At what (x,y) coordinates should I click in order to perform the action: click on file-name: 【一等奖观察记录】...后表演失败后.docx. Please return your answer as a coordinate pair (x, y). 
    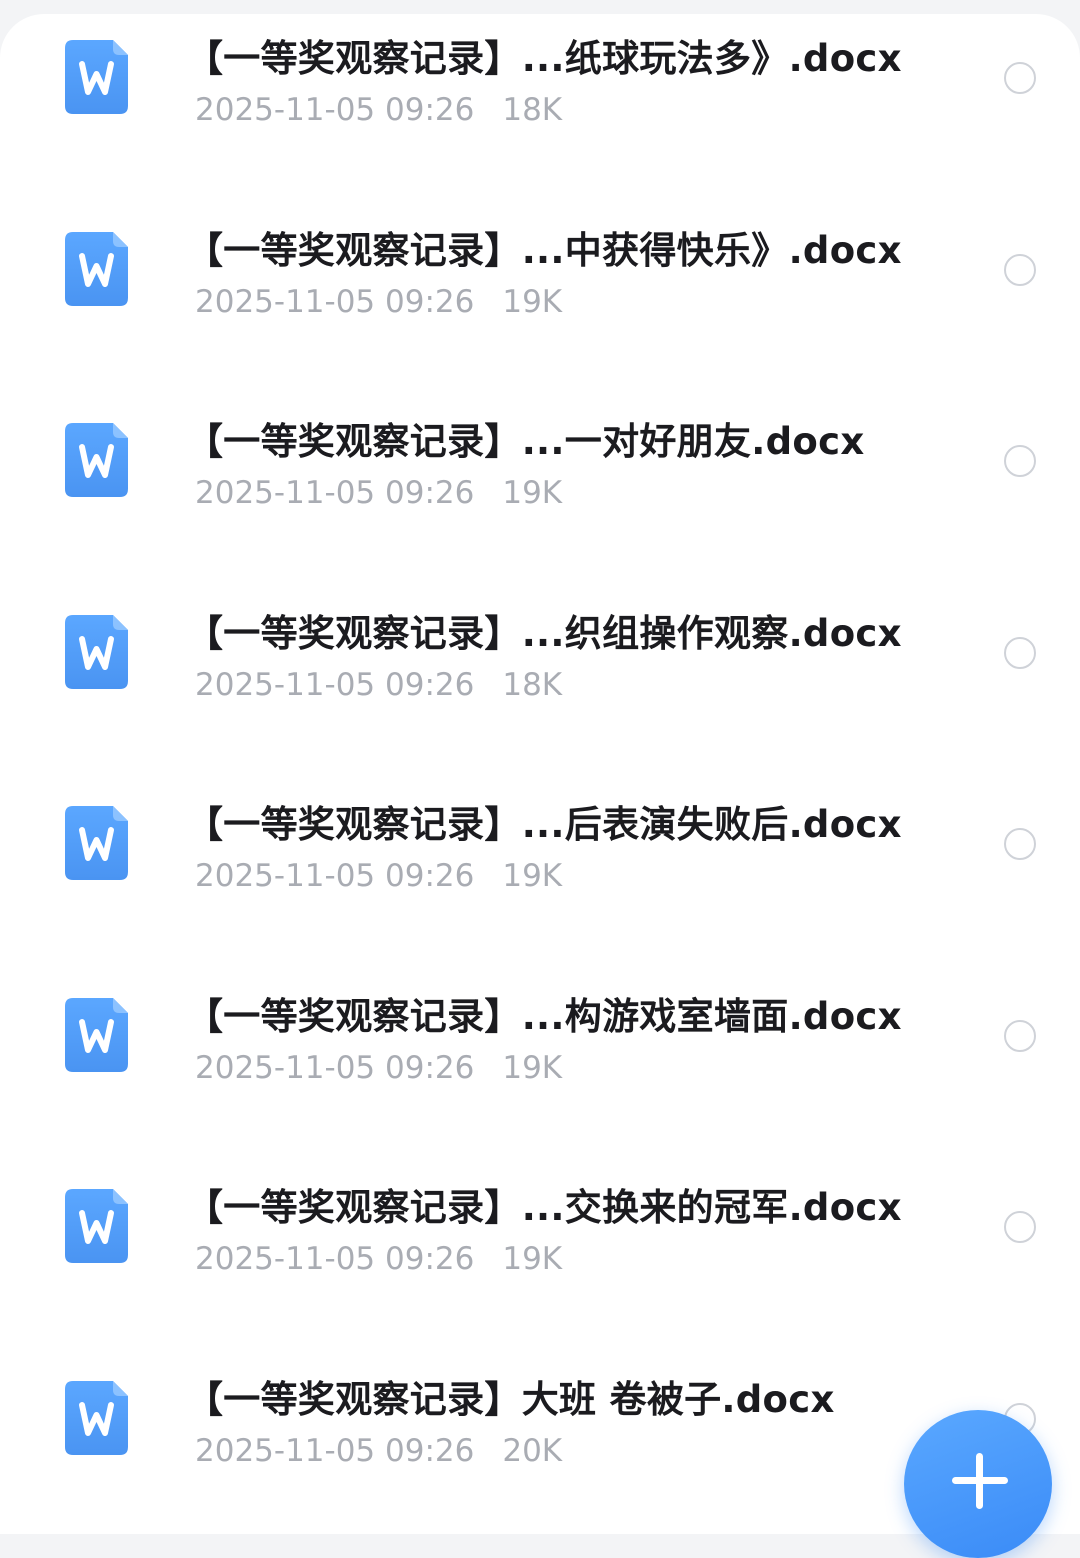
    Looking at the image, I should click on (544, 824).